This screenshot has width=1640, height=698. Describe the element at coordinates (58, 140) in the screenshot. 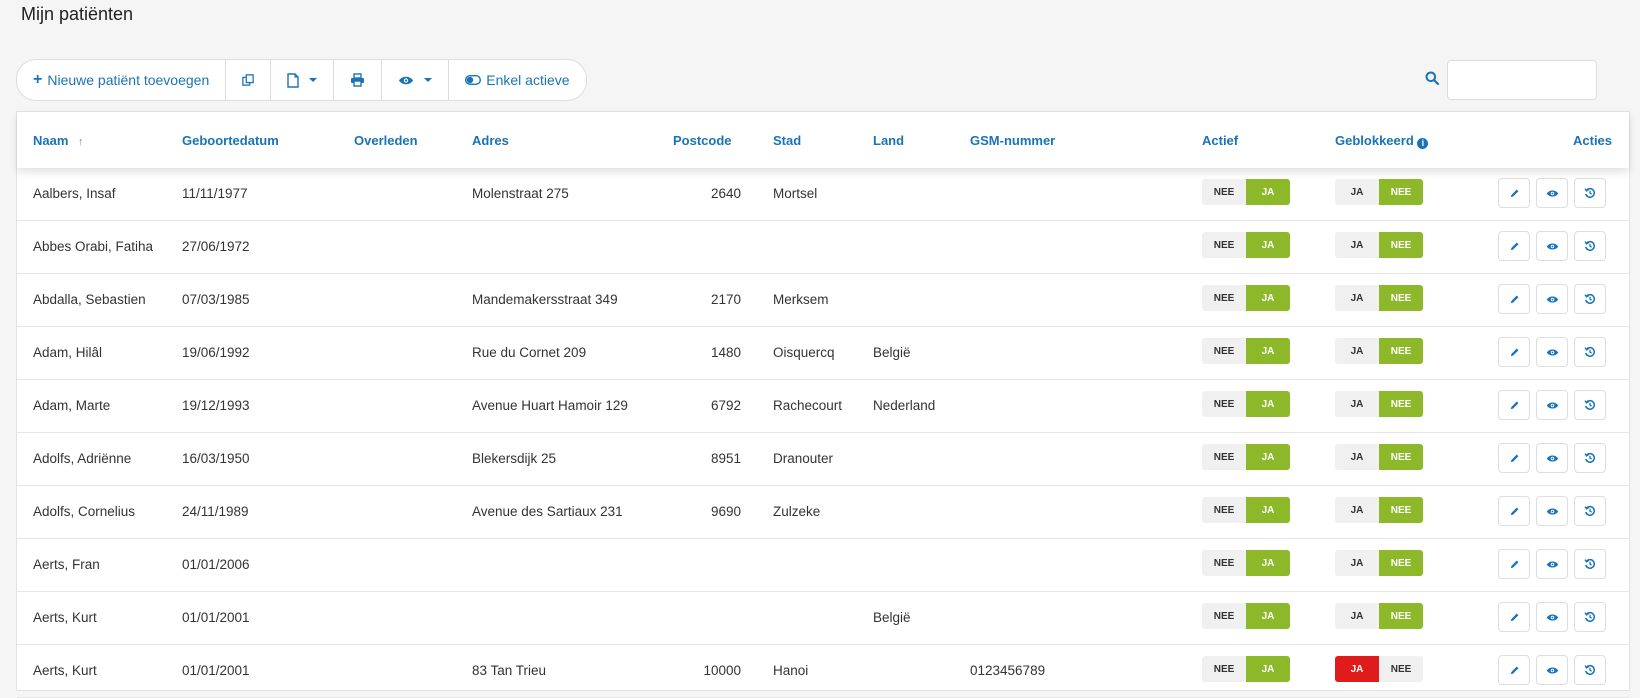

I see `column-header-naam: Naam ↑` at that location.